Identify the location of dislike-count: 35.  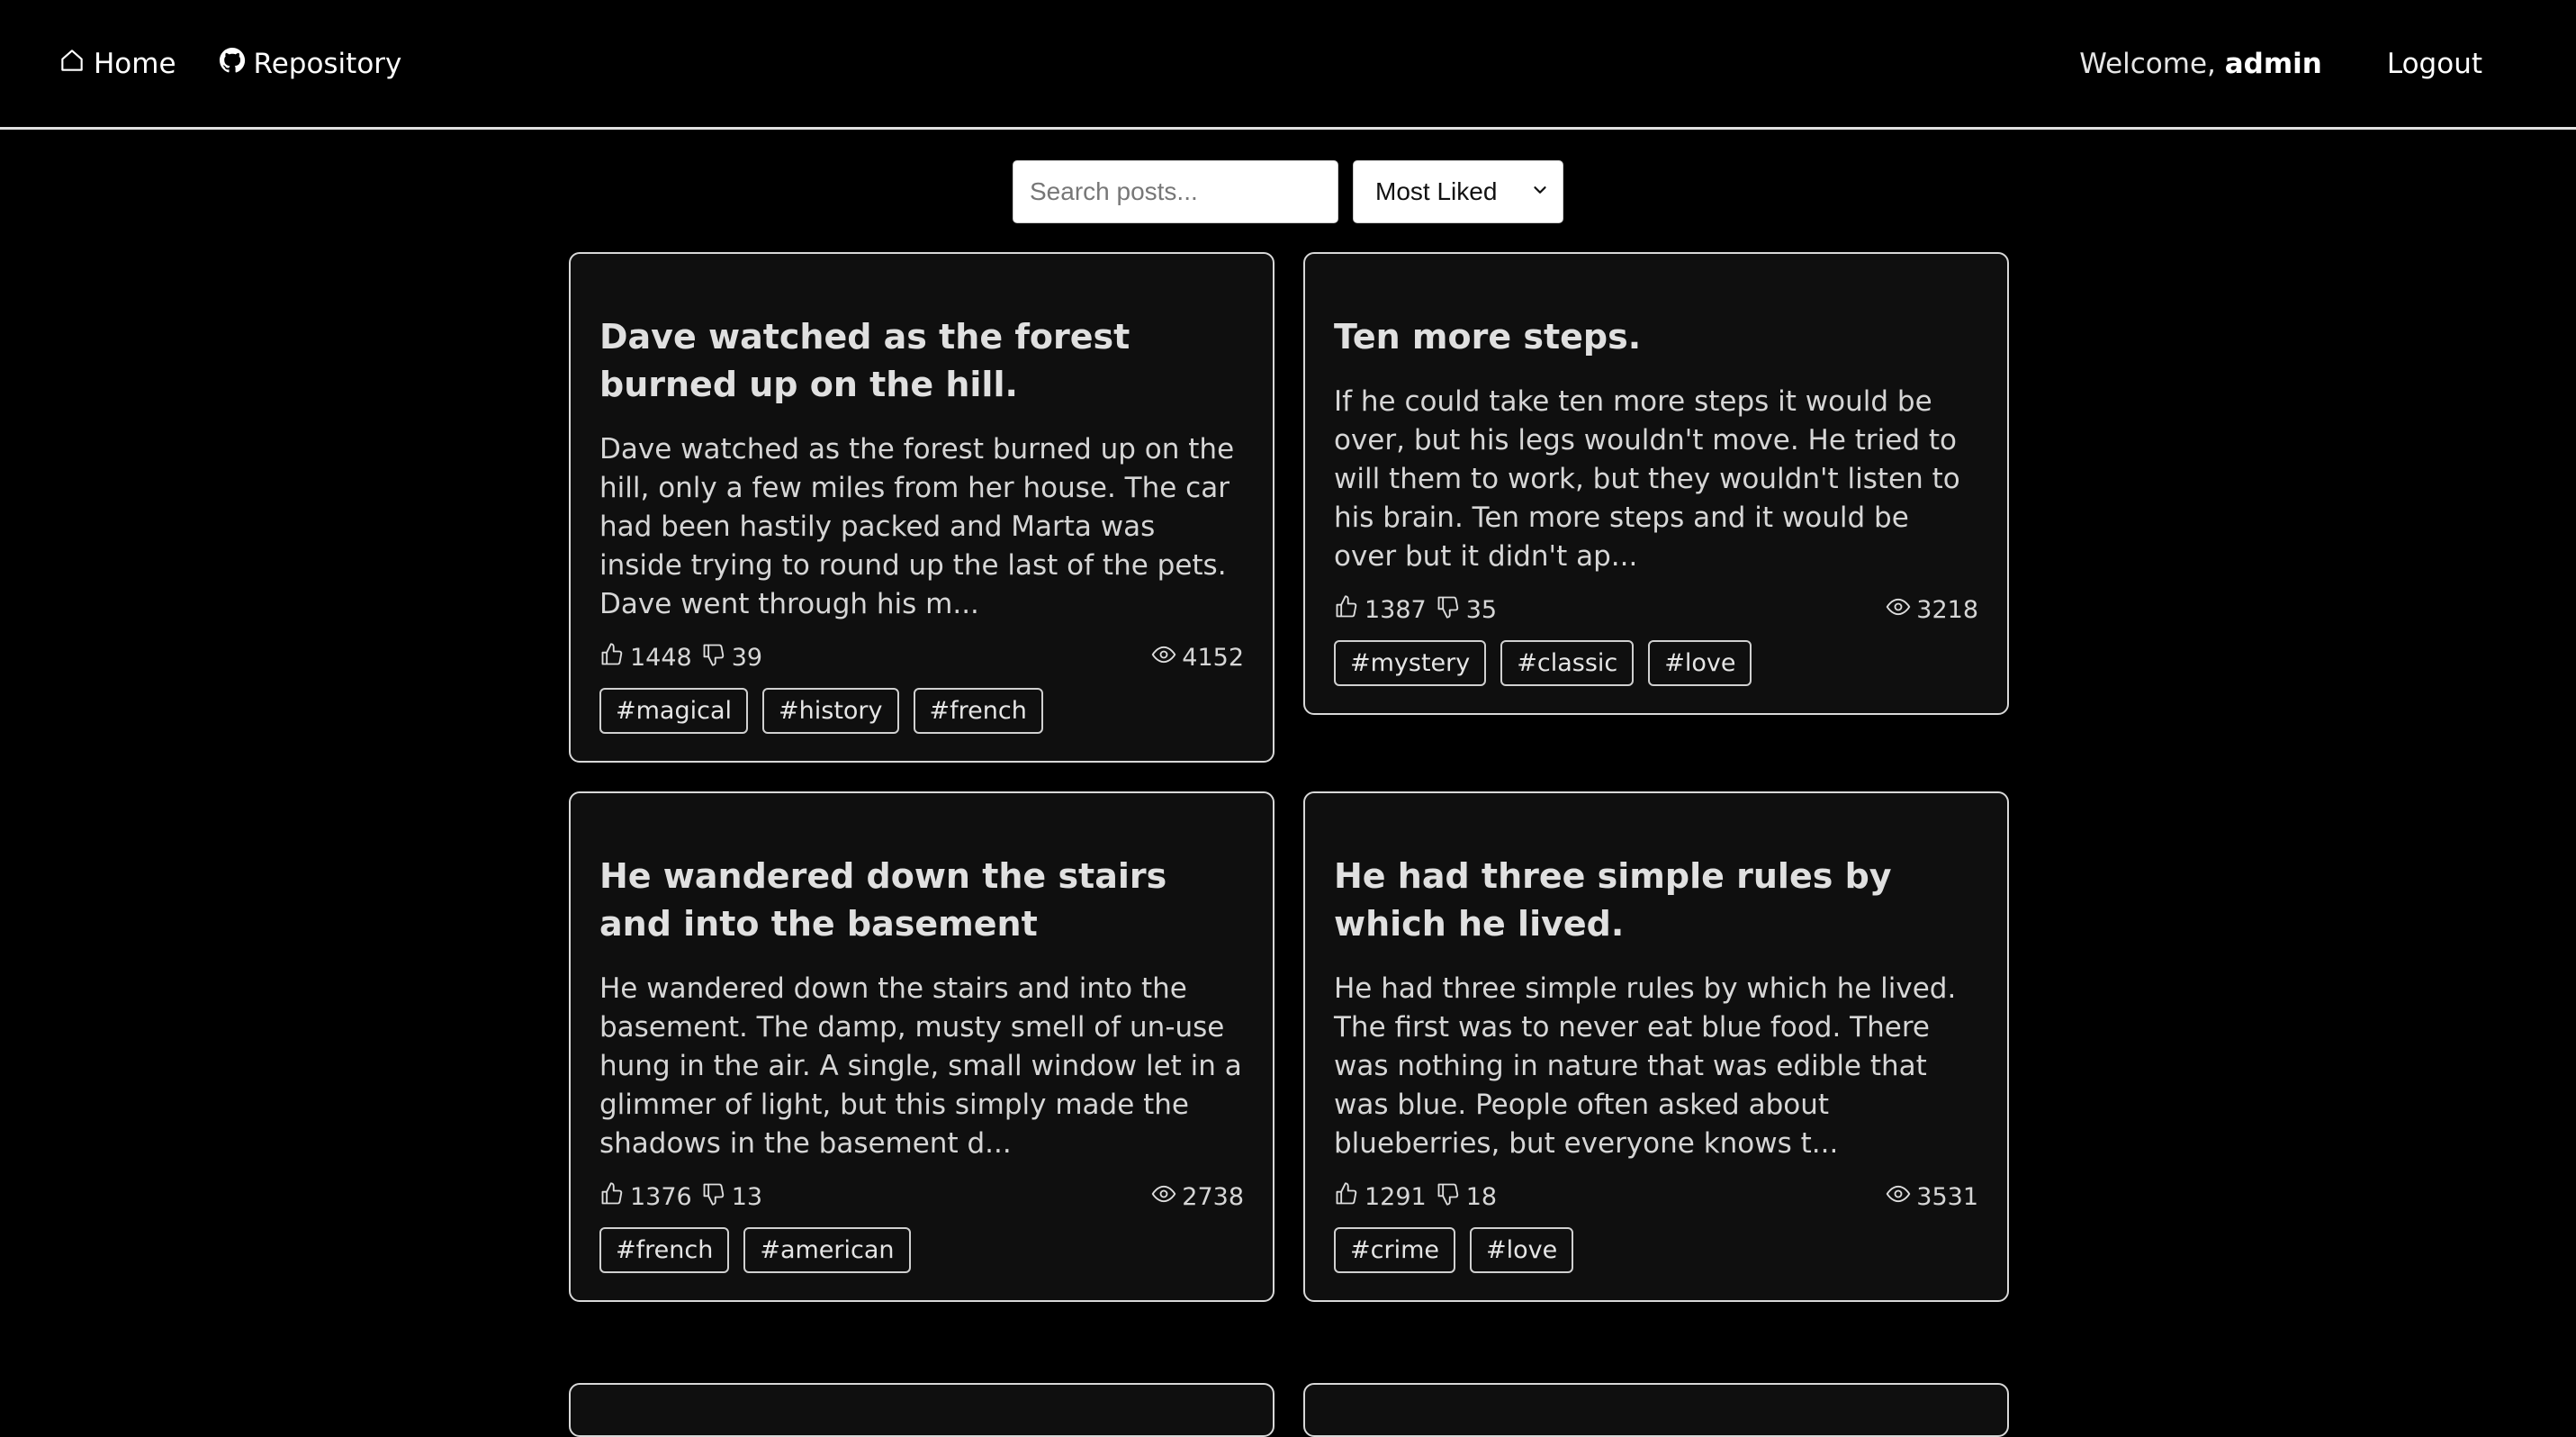
(1481, 610).